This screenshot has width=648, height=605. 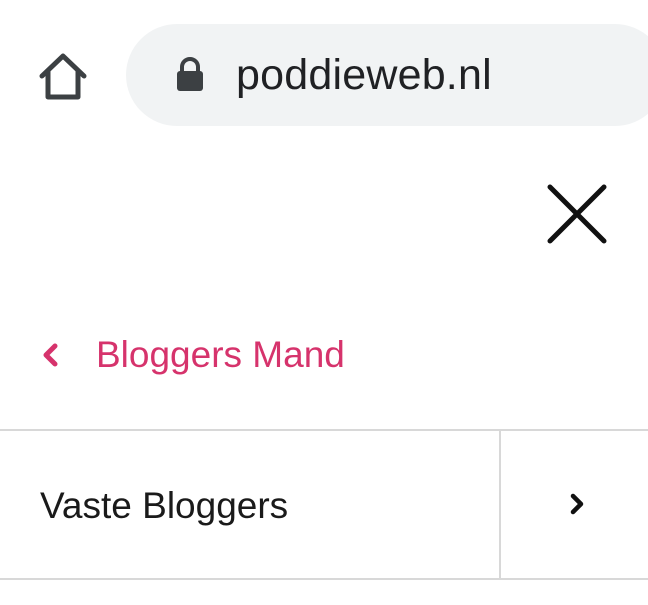 I want to click on divider, so click(x=324, y=579).